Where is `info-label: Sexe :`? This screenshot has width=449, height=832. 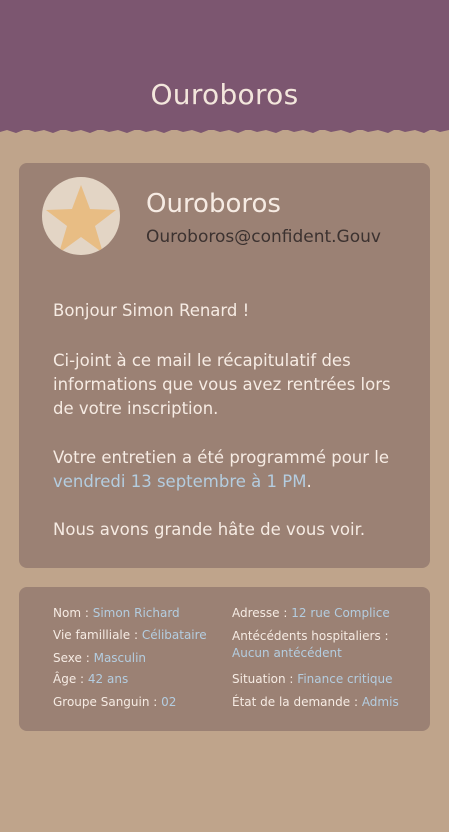 info-label: Sexe : is located at coordinates (71, 658).